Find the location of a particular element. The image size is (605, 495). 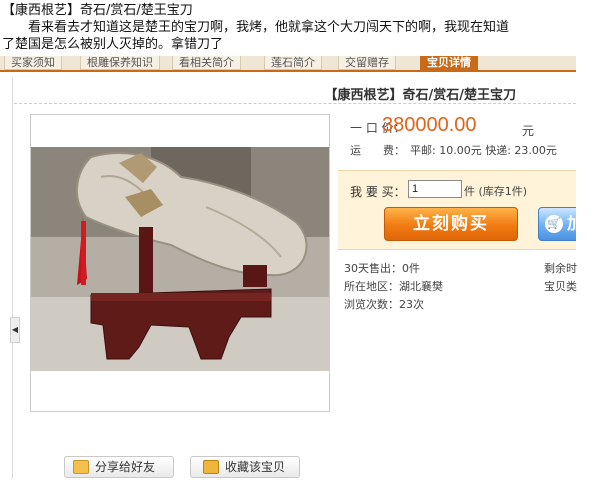

detail-tabbar: 买家须知 根雕保养知识 看相关简介 莲石简介 交留赠存 宝贝详情 is located at coordinates (288, 64).